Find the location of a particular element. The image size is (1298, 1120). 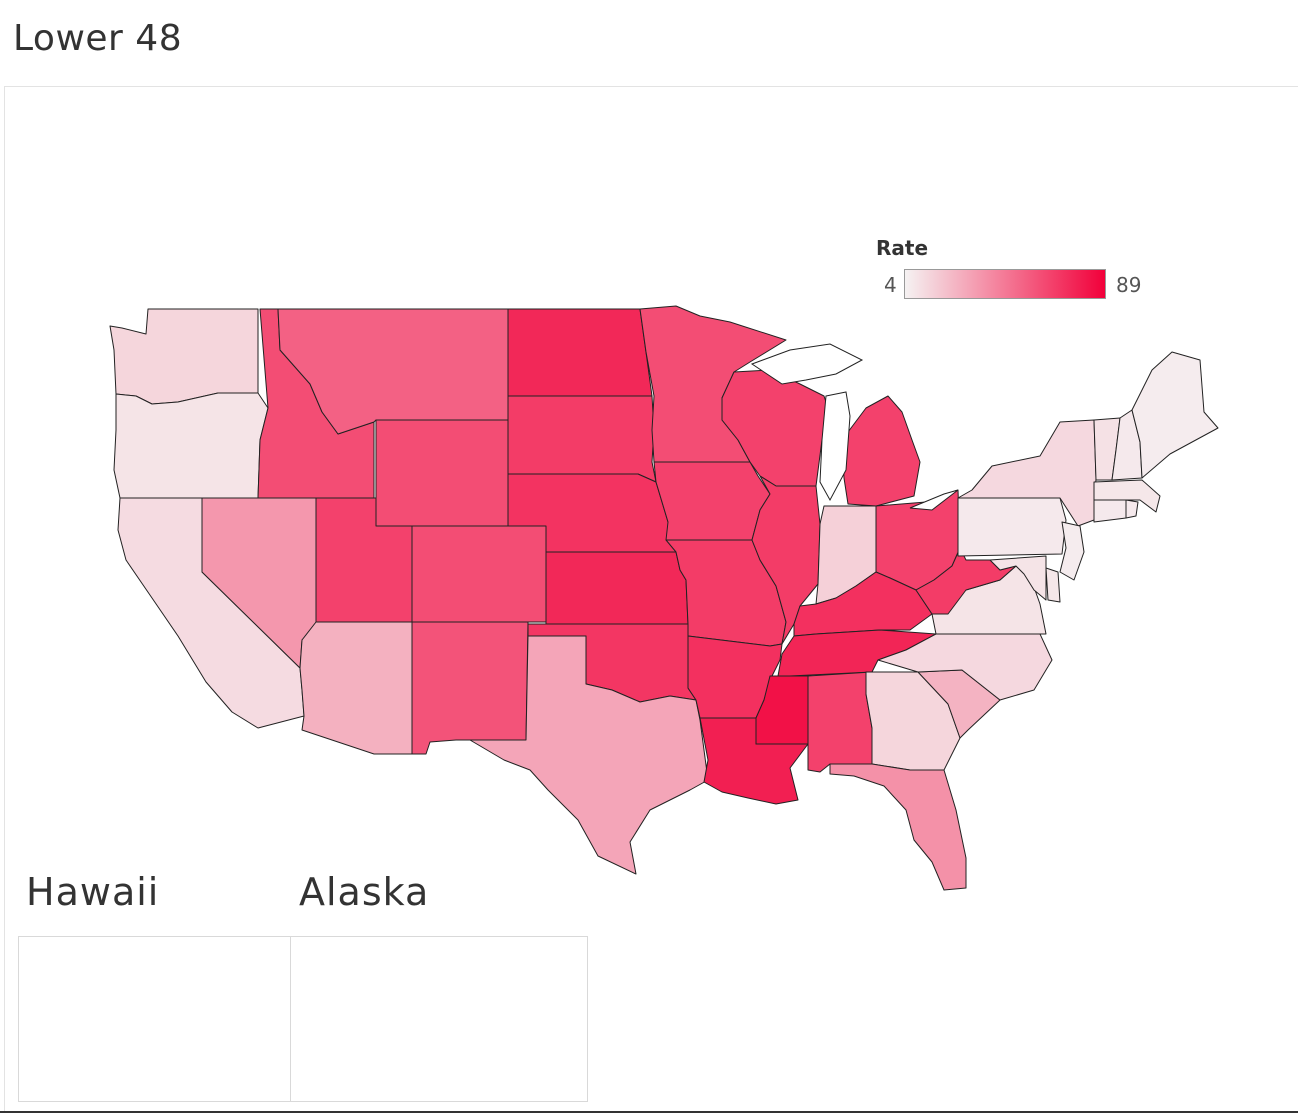

state-oregon is located at coordinates (191, 445).